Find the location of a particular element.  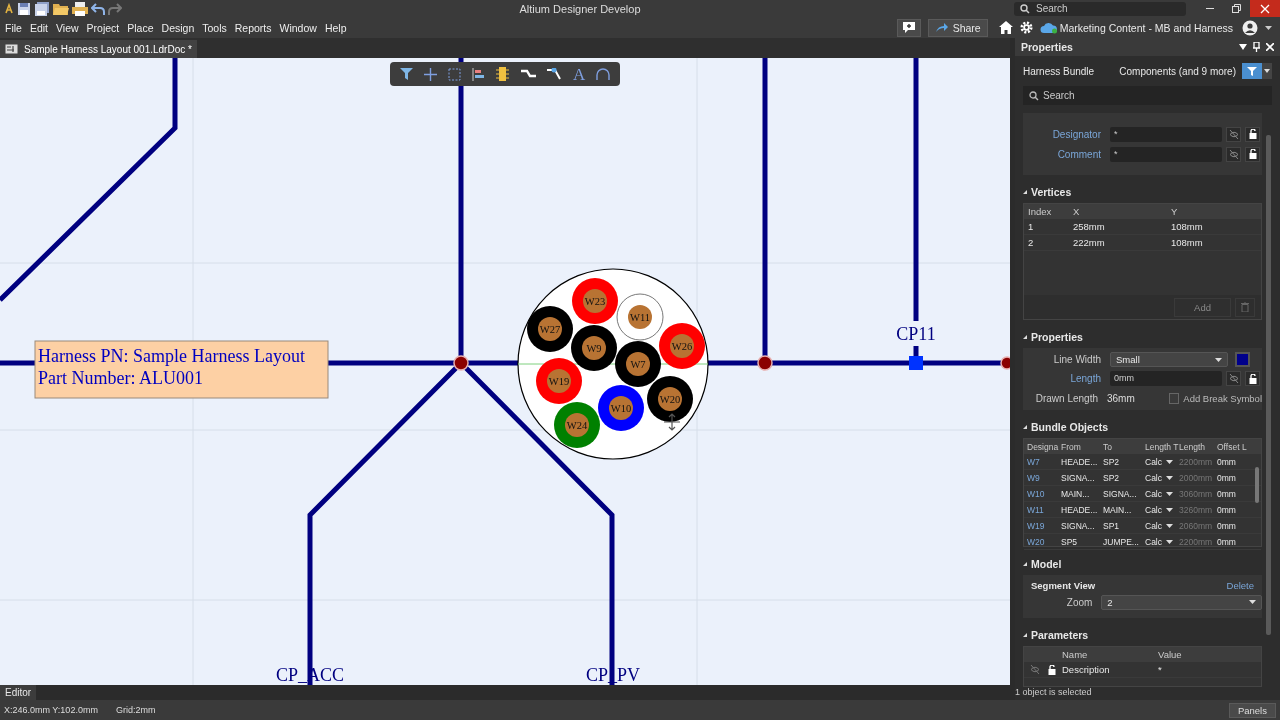

workspace-button: Marketing Content - MB and Harness is located at coordinates (1136, 27).